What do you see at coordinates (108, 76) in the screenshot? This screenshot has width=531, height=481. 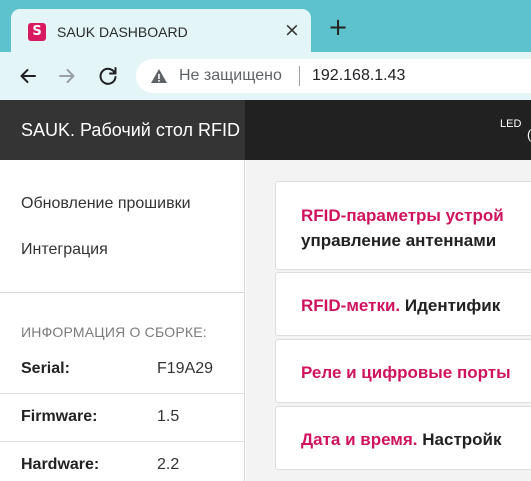 I see `reload-icon` at bounding box center [108, 76].